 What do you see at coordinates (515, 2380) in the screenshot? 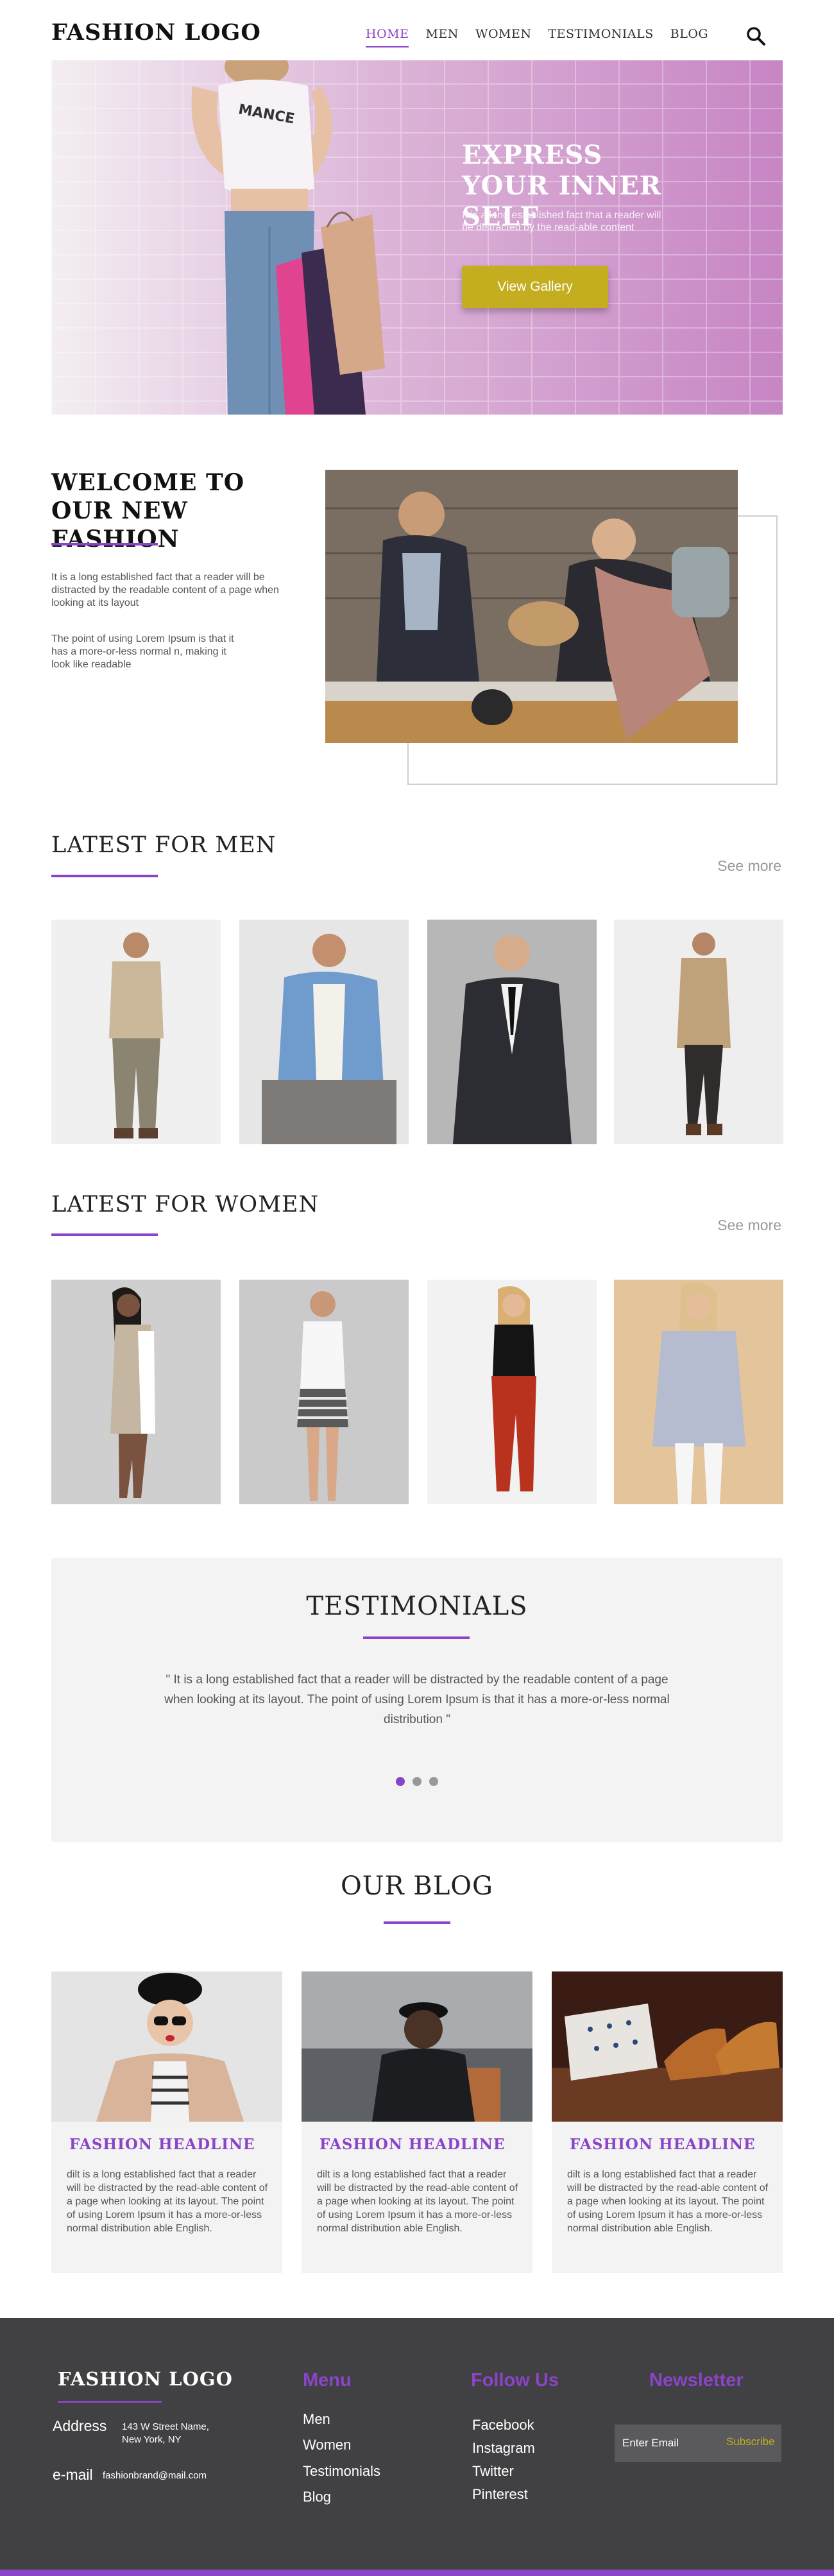
I see `footer-follow-title: Follow Us` at bounding box center [515, 2380].